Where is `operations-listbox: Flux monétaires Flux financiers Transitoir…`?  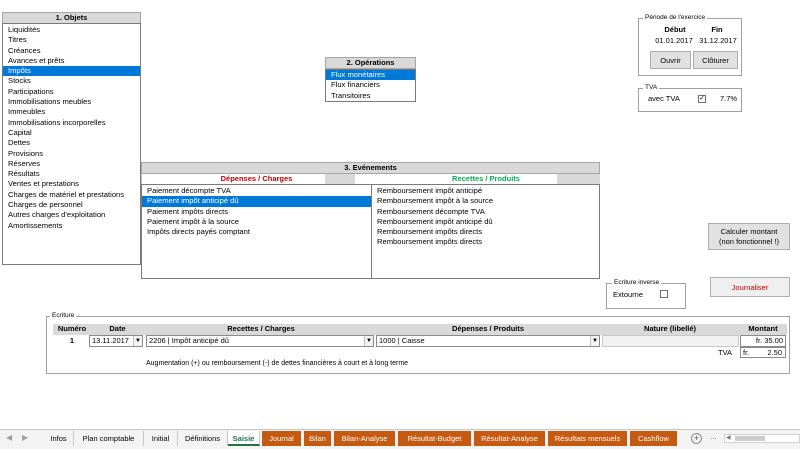 operations-listbox: Flux monétaires Flux financiers Transitoir… is located at coordinates (370, 85).